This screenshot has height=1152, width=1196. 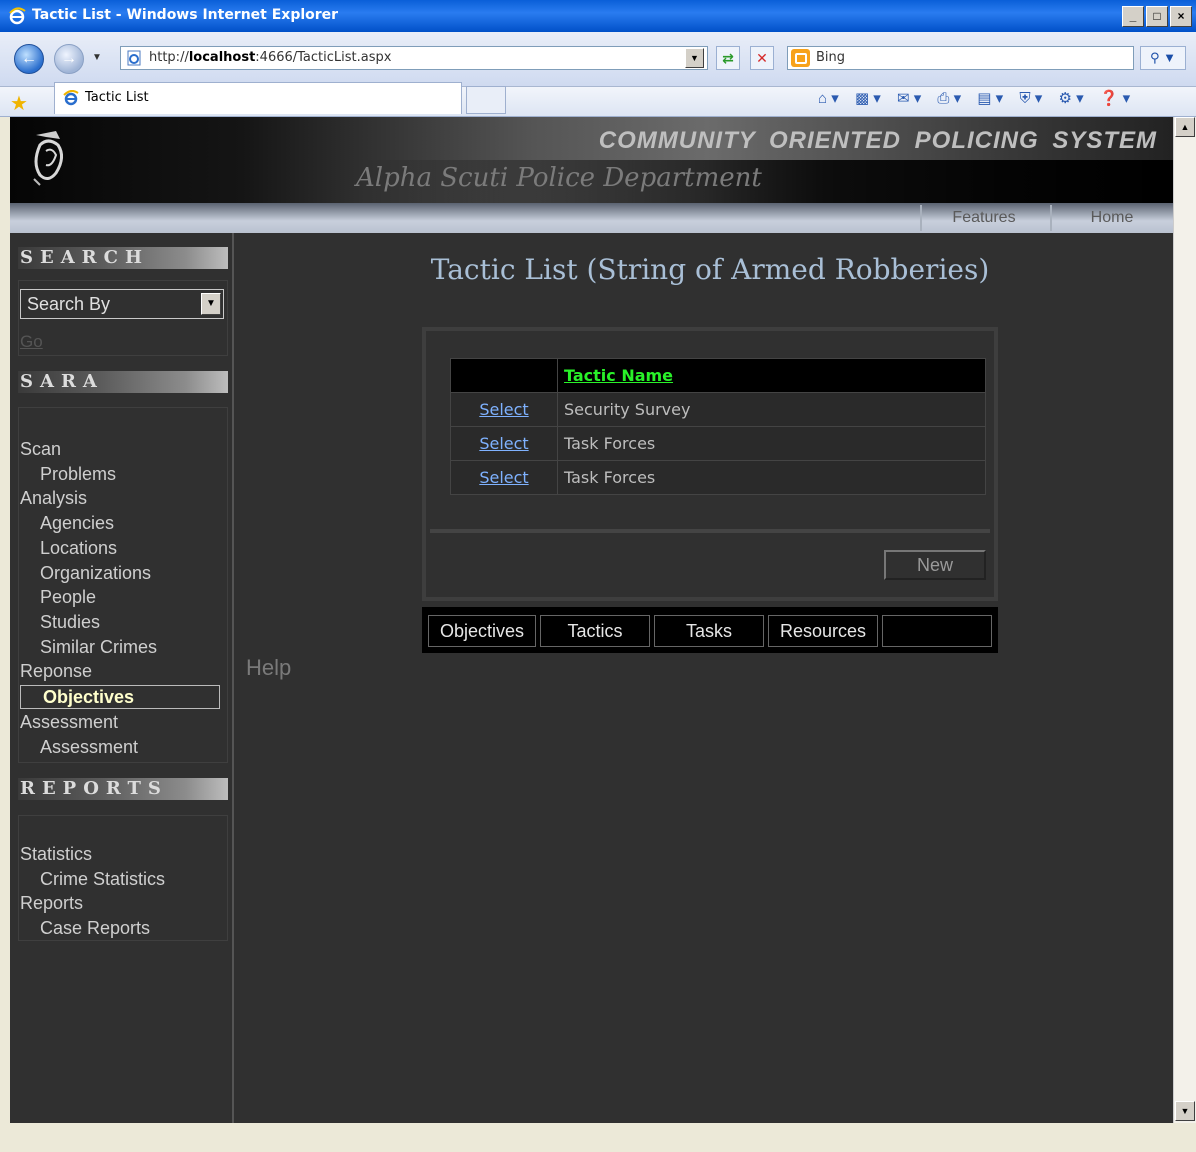 I want to click on stop-icon: ✕, so click(x=762, y=58).